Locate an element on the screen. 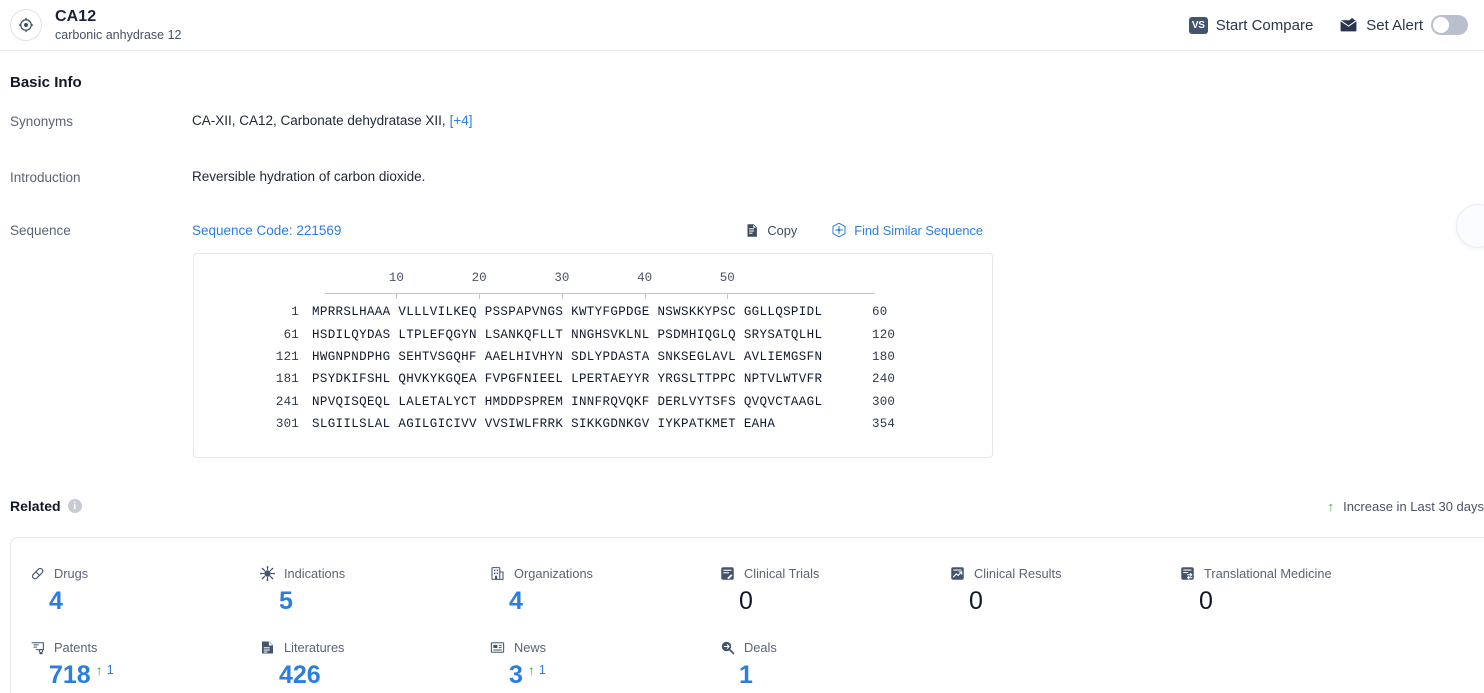  sequence-end-index: 354 is located at coordinates (884, 424).